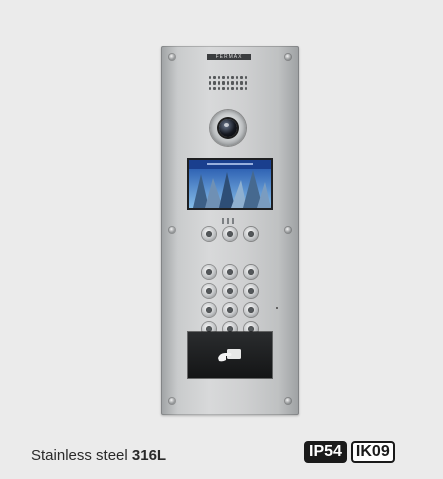  What do you see at coordinates (149, 455) in the screenshot?
I see `material-grade: 316L` at bounding box center [149, 455].